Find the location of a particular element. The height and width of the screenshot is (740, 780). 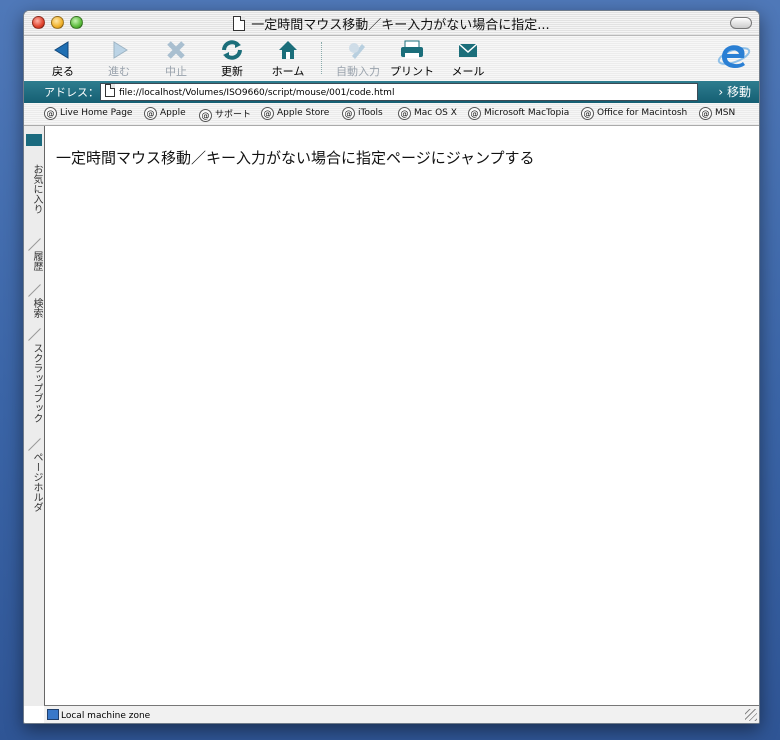

autofill-button: 自動入力 is located at coordinates (358, 58).